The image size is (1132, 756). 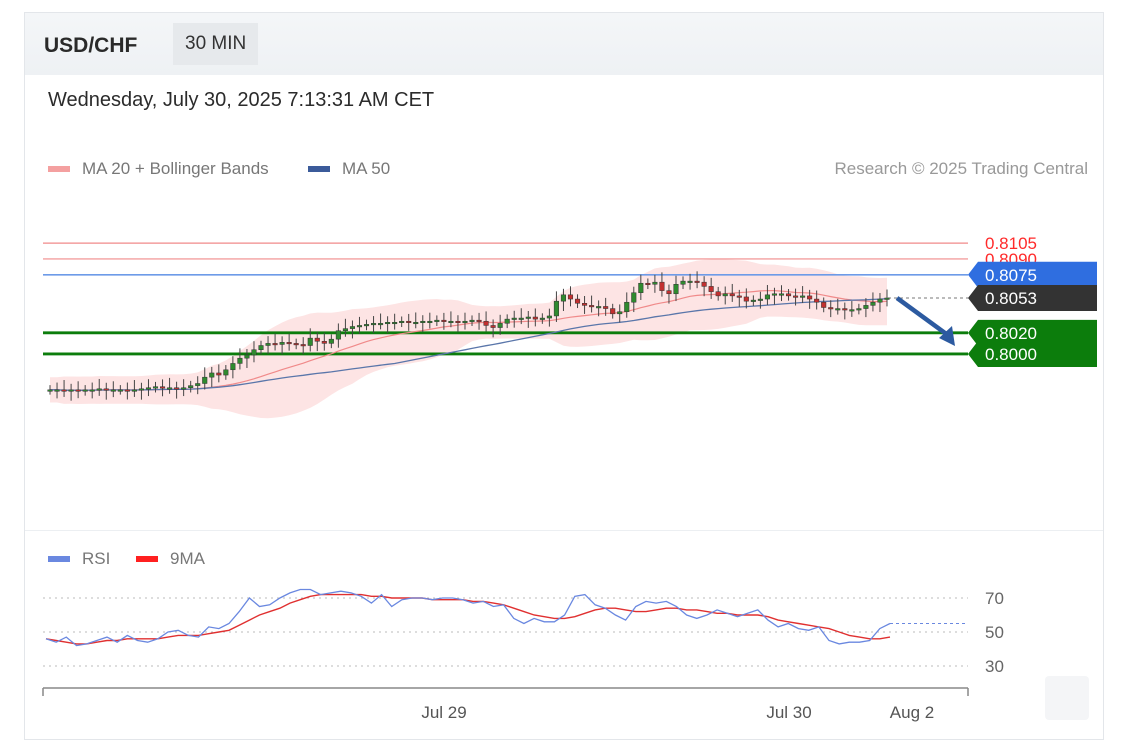 What do you see at coordinates (994, 598) in the screenshot?
I see `rsi-level-70-label: 70` at bounding box center [994, 598].